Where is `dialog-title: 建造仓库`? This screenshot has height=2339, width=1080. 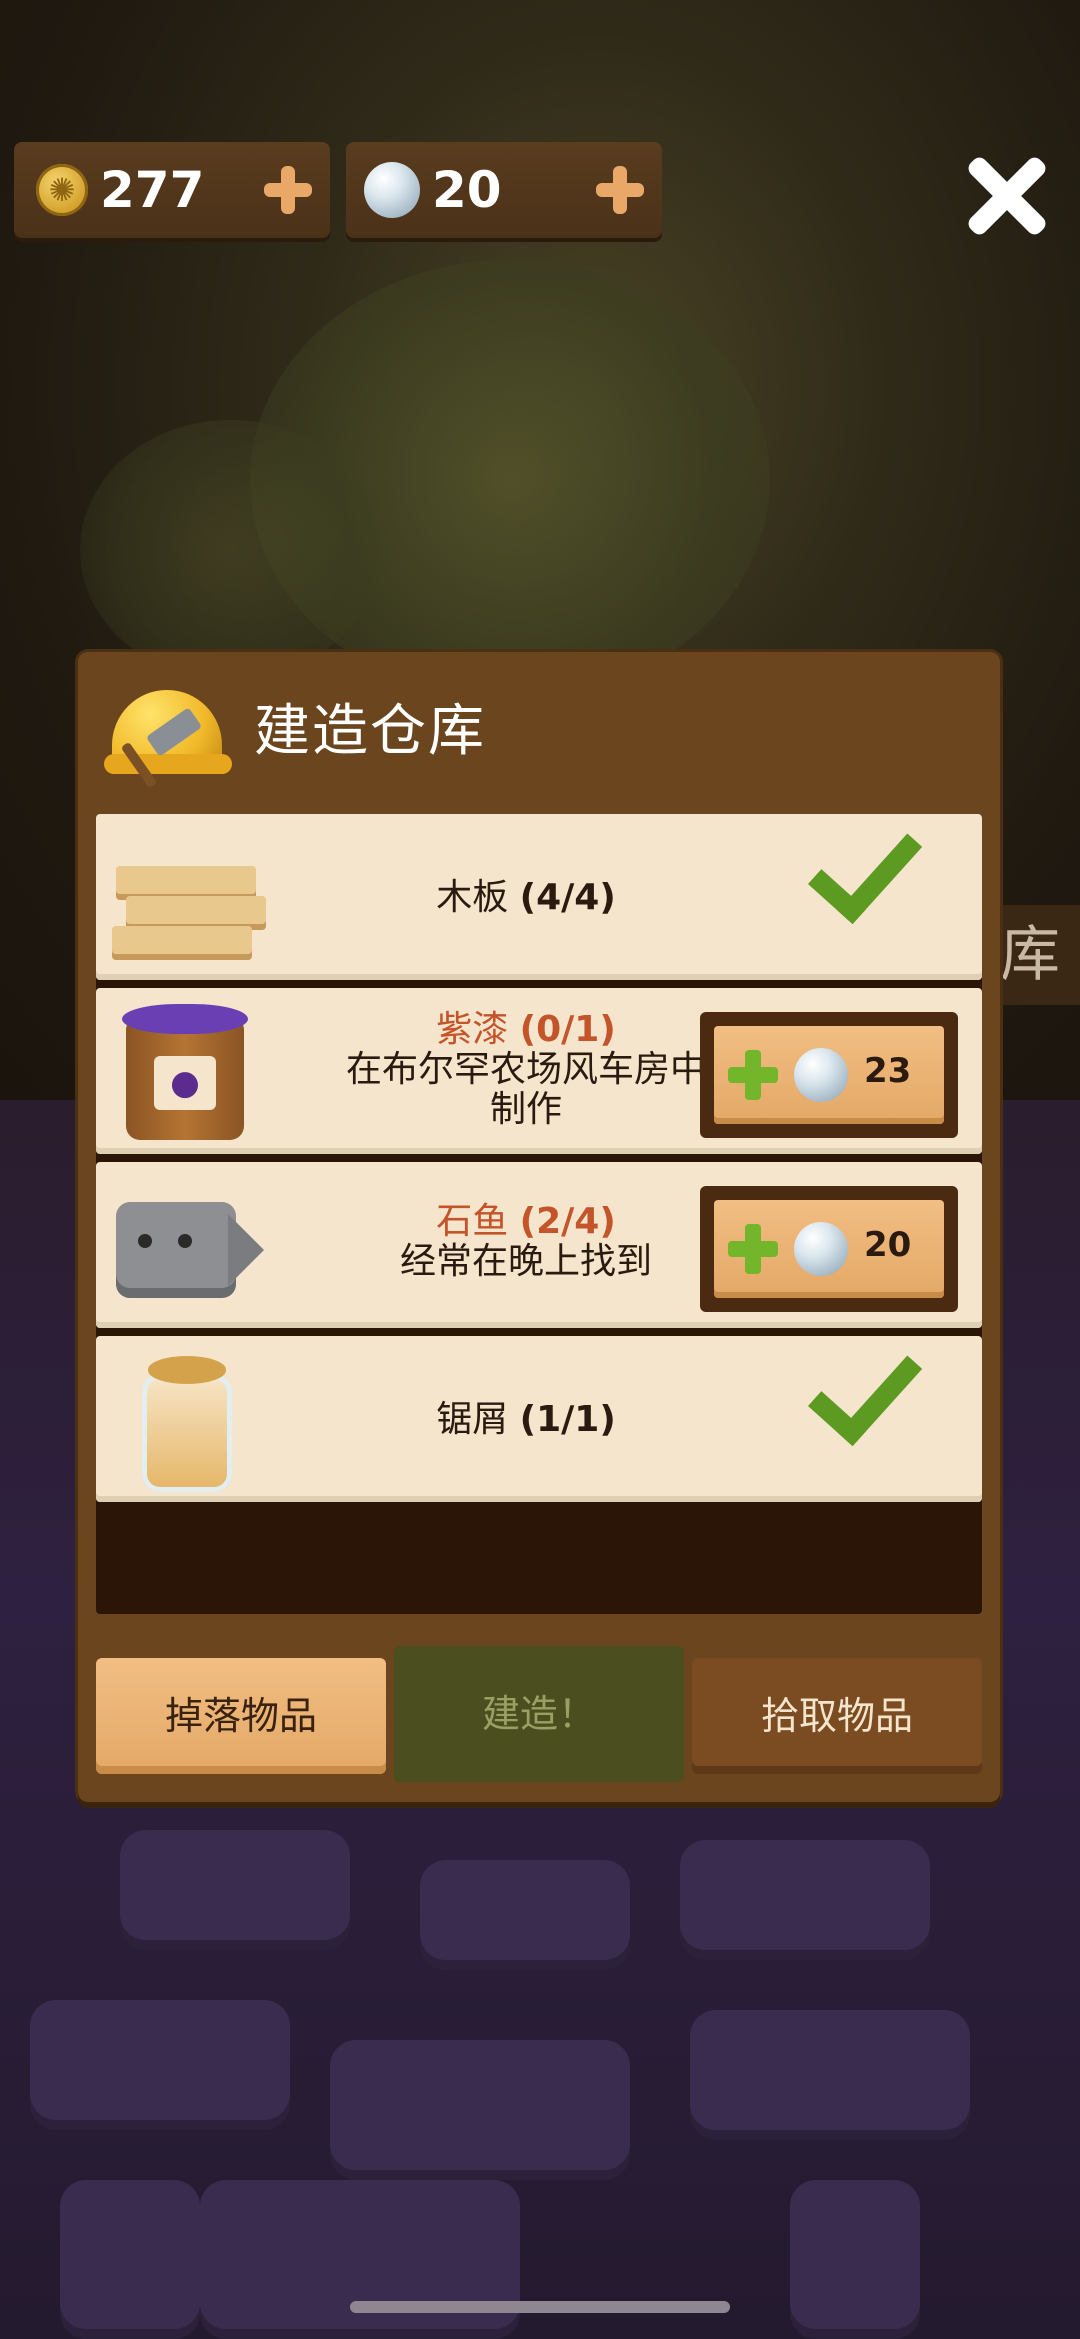
dialog-title: 建造仓库 is located at coordinates (370, 731).